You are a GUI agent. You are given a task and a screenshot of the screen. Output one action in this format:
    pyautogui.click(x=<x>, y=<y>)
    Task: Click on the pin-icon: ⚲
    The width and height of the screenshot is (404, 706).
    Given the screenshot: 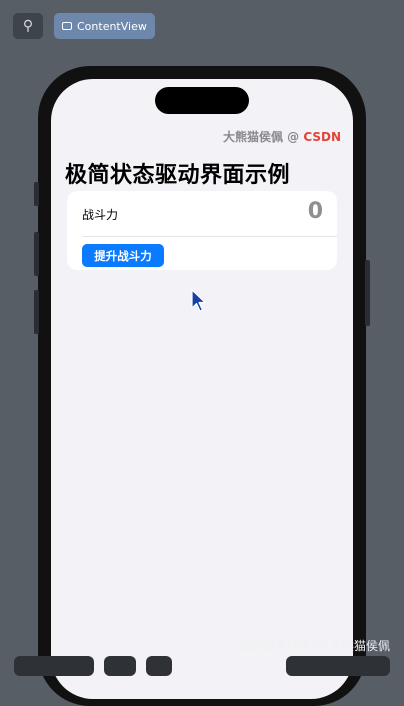 What is the action you would take?
    pyautogui.click(x=28, y=26)
    